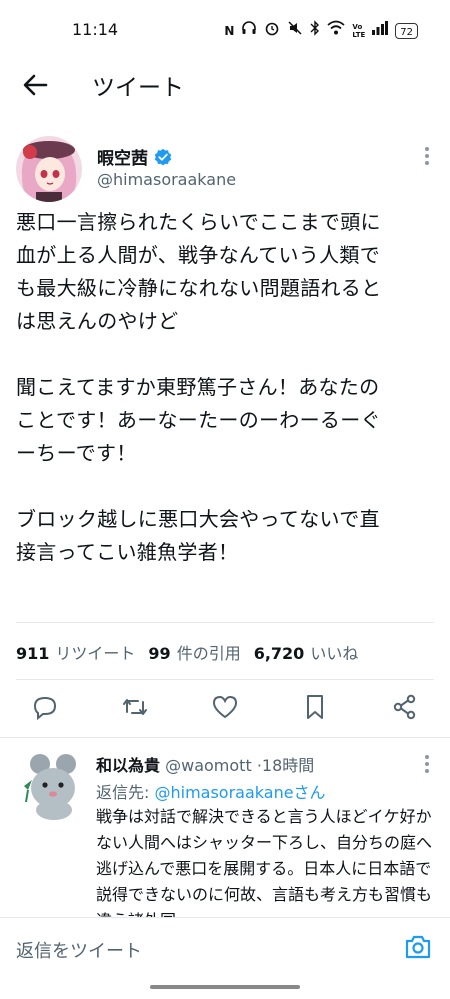 The height and width of the screenshot is (999, 450). What do you see at coordinates (427, 156) in the screenshot?
I see `more-options-icon` at bounding box center [427, 156].